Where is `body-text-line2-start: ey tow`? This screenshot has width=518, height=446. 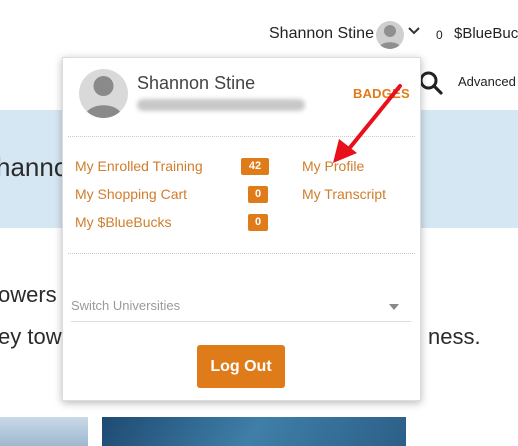 body-text-line2-start: ey tow is located at coordinates (31, 336).